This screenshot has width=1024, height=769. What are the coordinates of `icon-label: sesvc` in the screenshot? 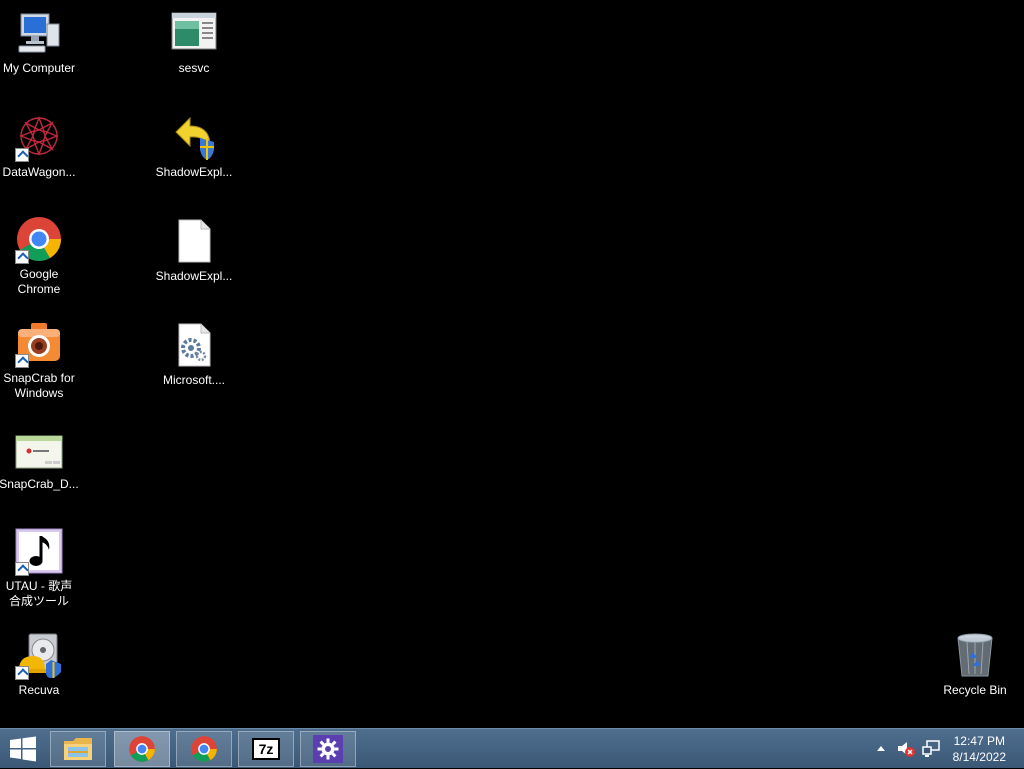 It's located at (194, 68).